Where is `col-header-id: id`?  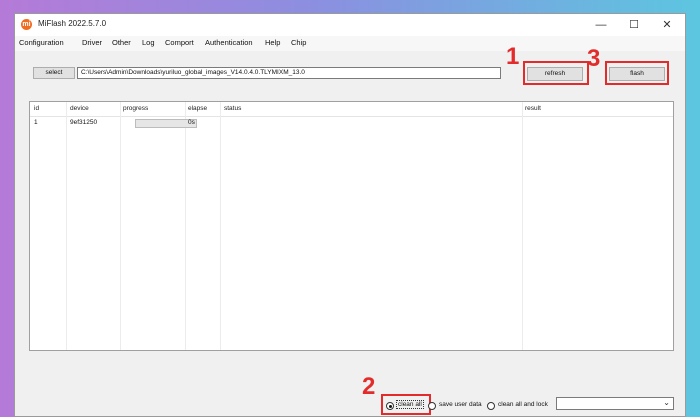
col-header-id: id is located at coordinates (37, 108).